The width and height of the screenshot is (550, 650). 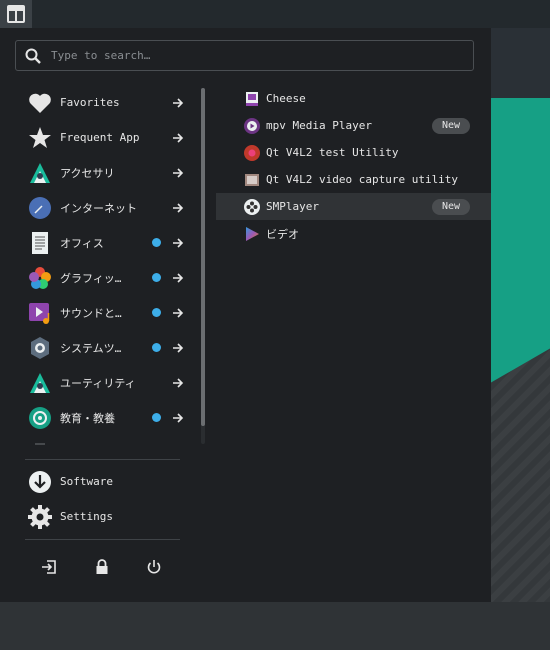 I want to click on category-partial, so click(x=112, y=440).